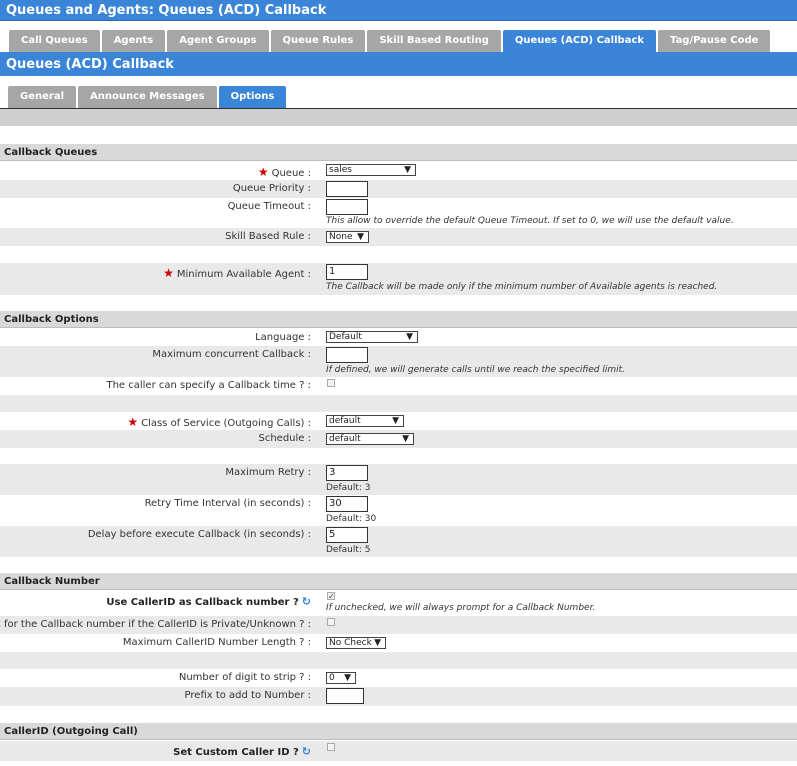 The height and width of the screenshot is (766, 797). Describe the element at coordinates (347, 272) in the screenshot. I see `min-agent-input: 1` at that location.